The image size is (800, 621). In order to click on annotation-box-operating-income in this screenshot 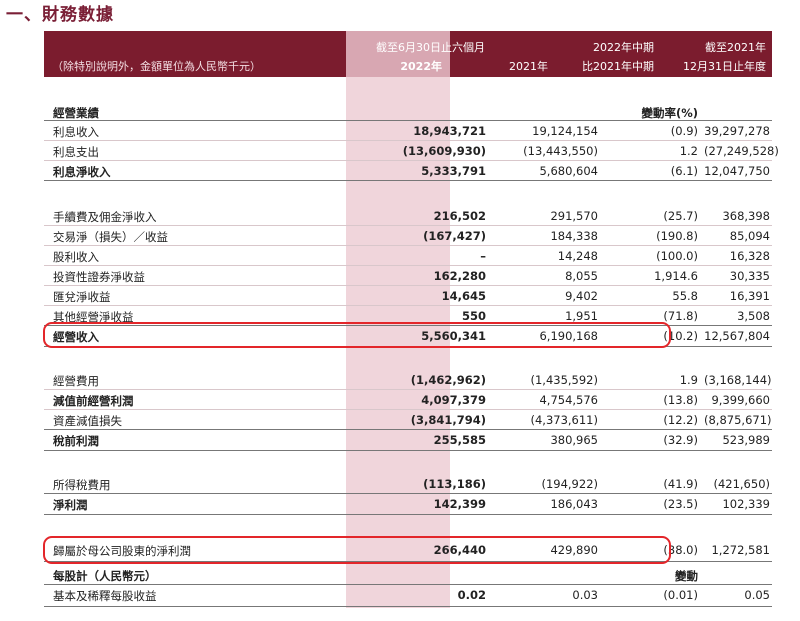, I will do `click(357, 335)`.